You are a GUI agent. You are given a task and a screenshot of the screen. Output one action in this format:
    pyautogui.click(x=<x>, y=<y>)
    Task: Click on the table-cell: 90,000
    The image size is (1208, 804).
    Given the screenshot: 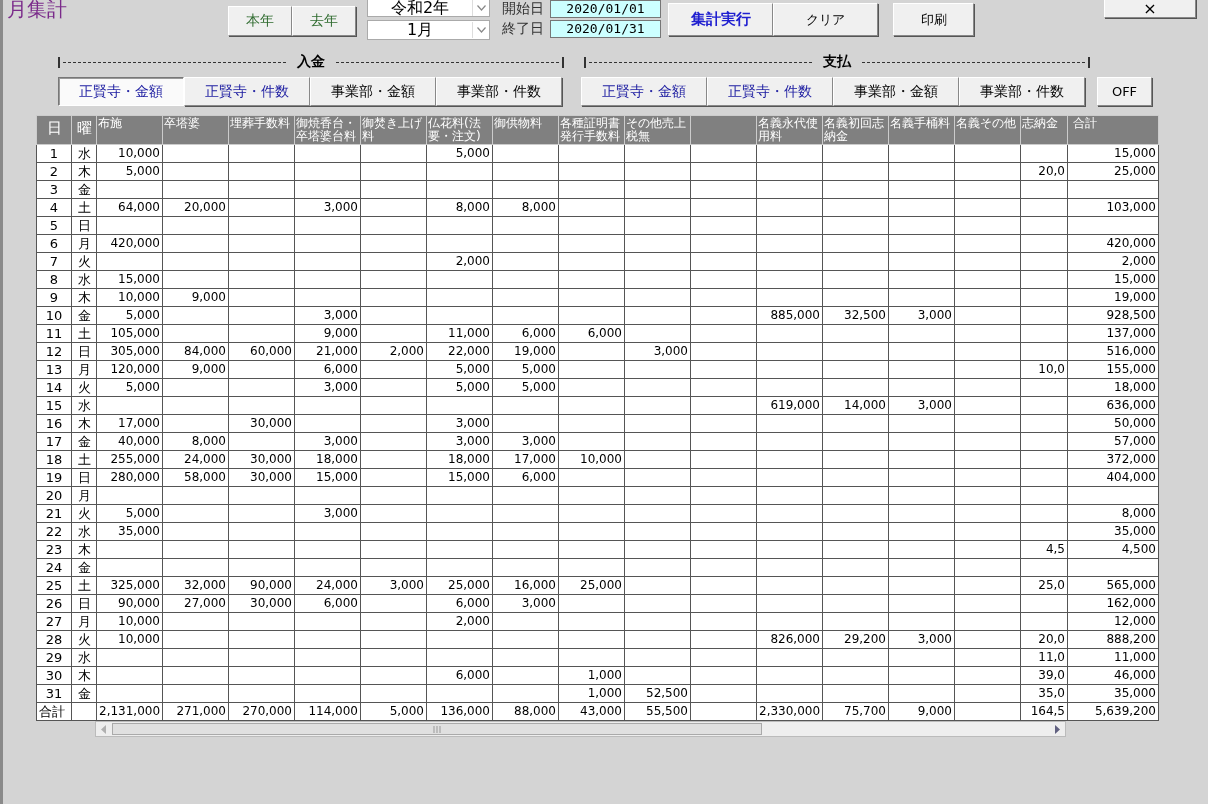 What is the action you would take?
    pyautogui.click(x=129, y=603)
    